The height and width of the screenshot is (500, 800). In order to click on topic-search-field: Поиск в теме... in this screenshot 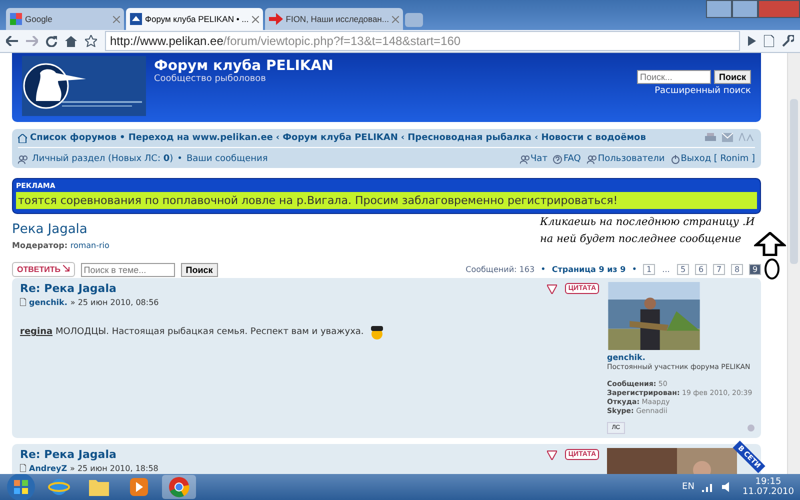, I will do `click(127, 269)`.